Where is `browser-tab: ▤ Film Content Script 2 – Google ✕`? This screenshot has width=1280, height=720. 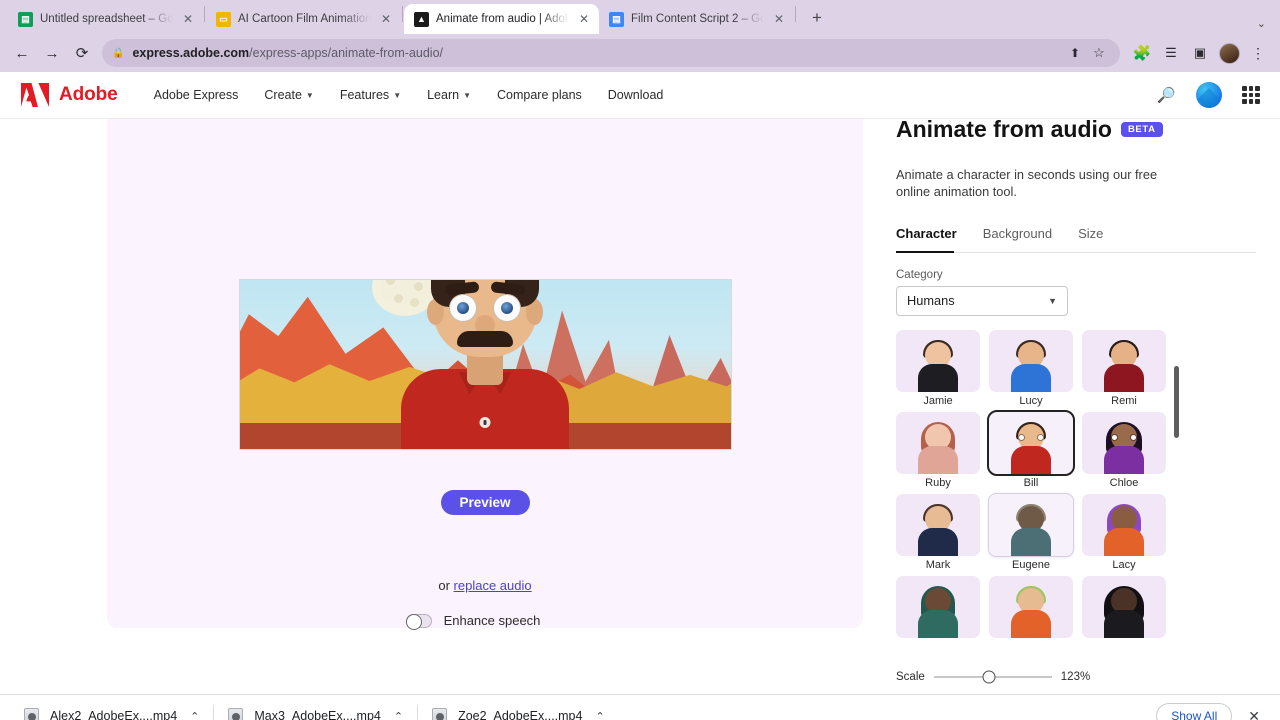
browser-tab: ▤ Film Content Script 2 – Google ✕ is located at coordinates (696, 19).